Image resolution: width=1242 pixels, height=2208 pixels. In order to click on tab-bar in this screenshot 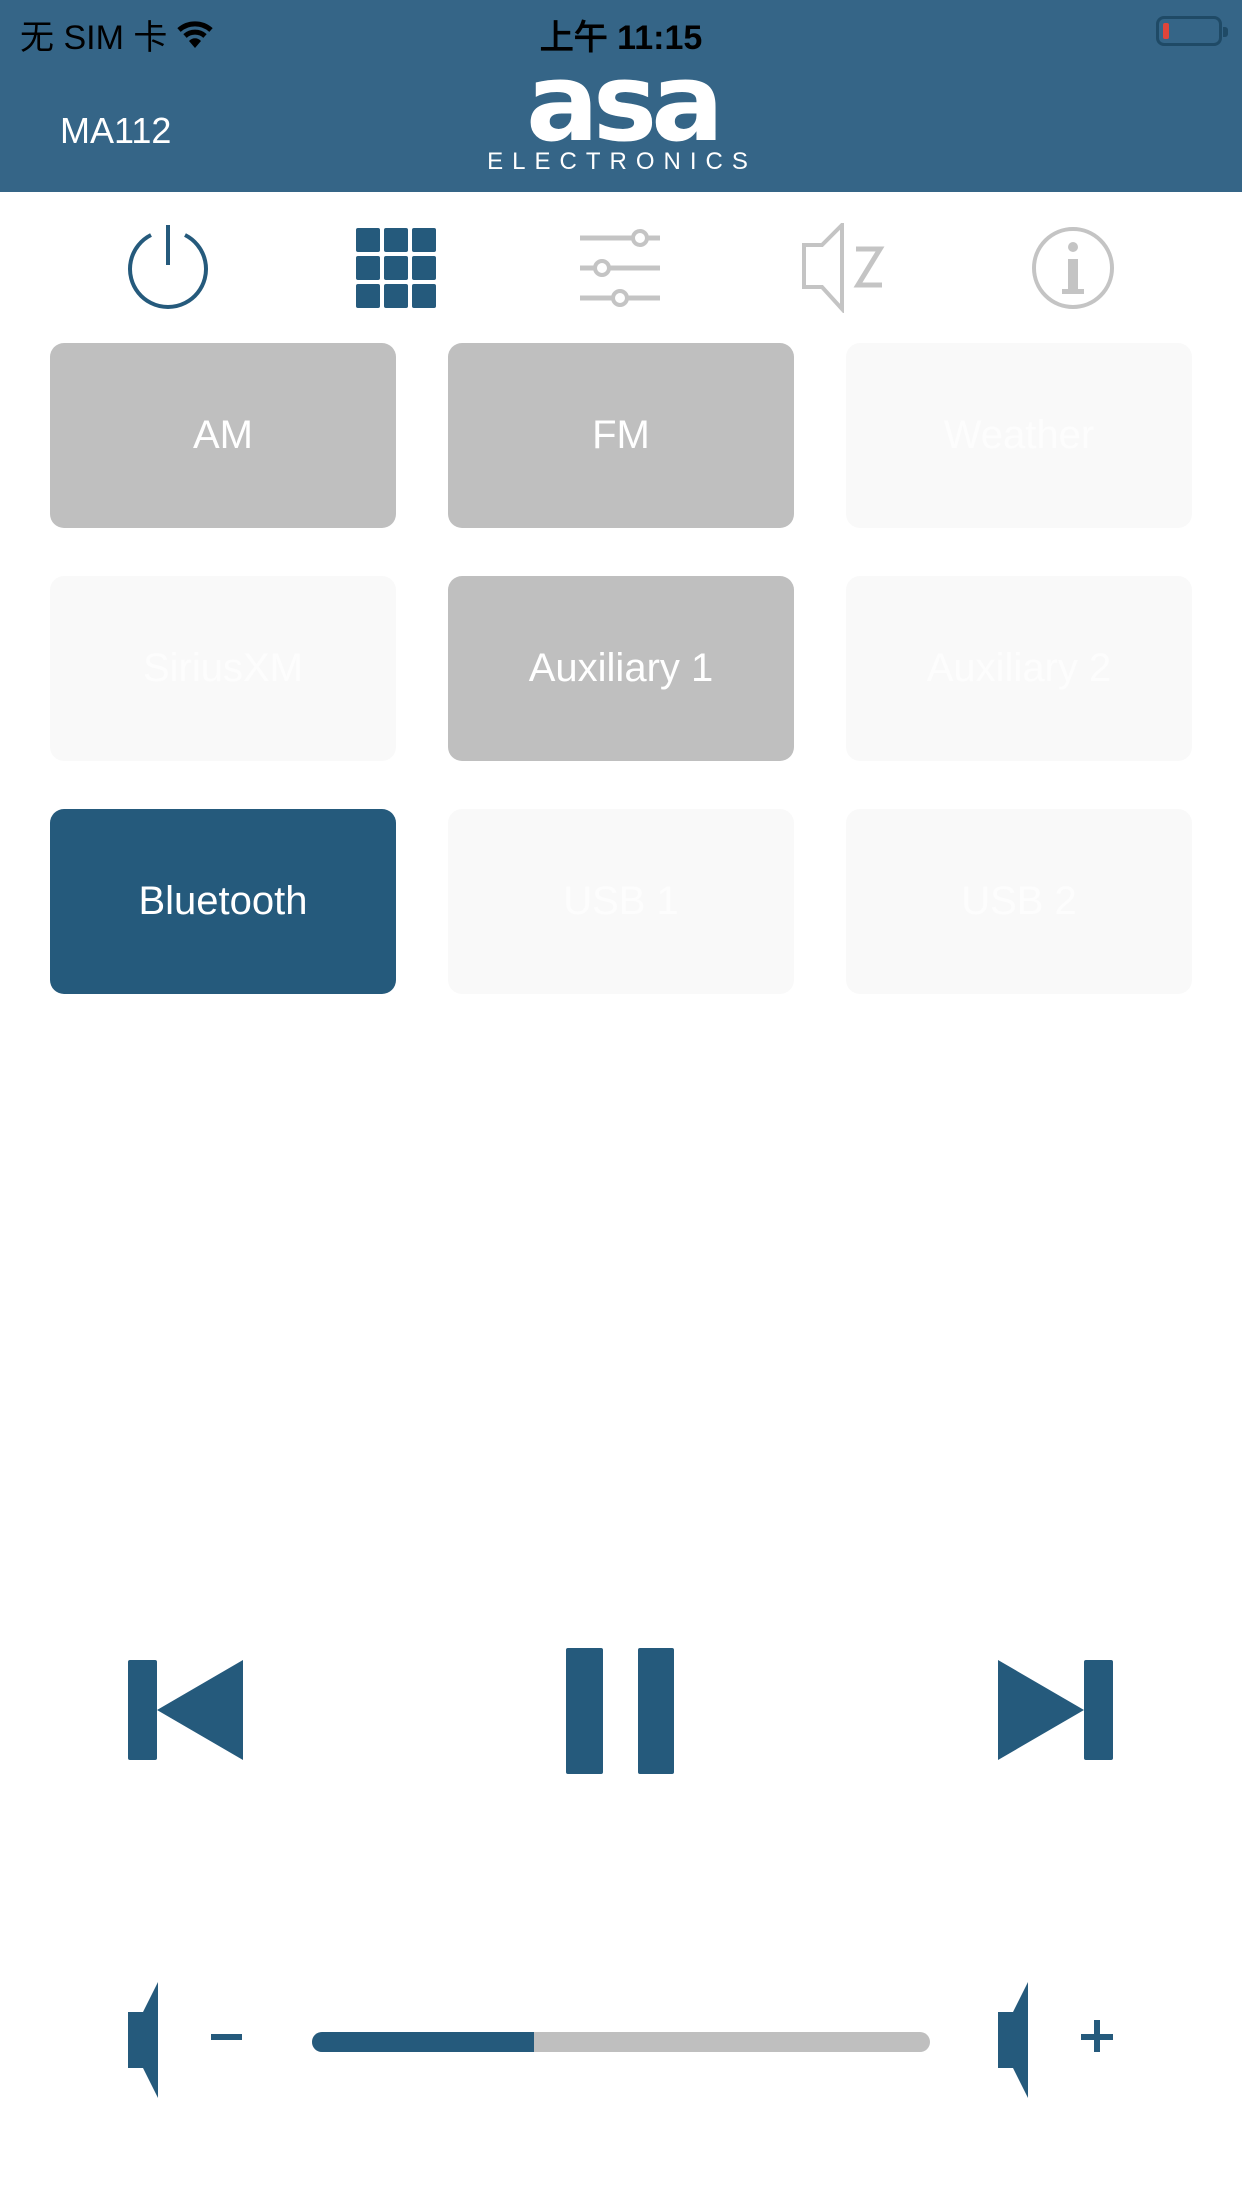, I will do `click(621, 267)`.